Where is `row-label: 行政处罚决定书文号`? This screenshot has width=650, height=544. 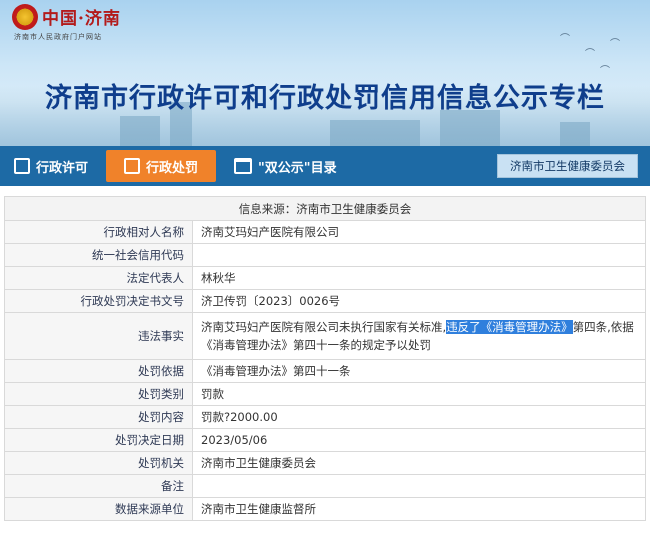 row-label: 行政处罚决定书文号 is located at coordinates (98, 301).